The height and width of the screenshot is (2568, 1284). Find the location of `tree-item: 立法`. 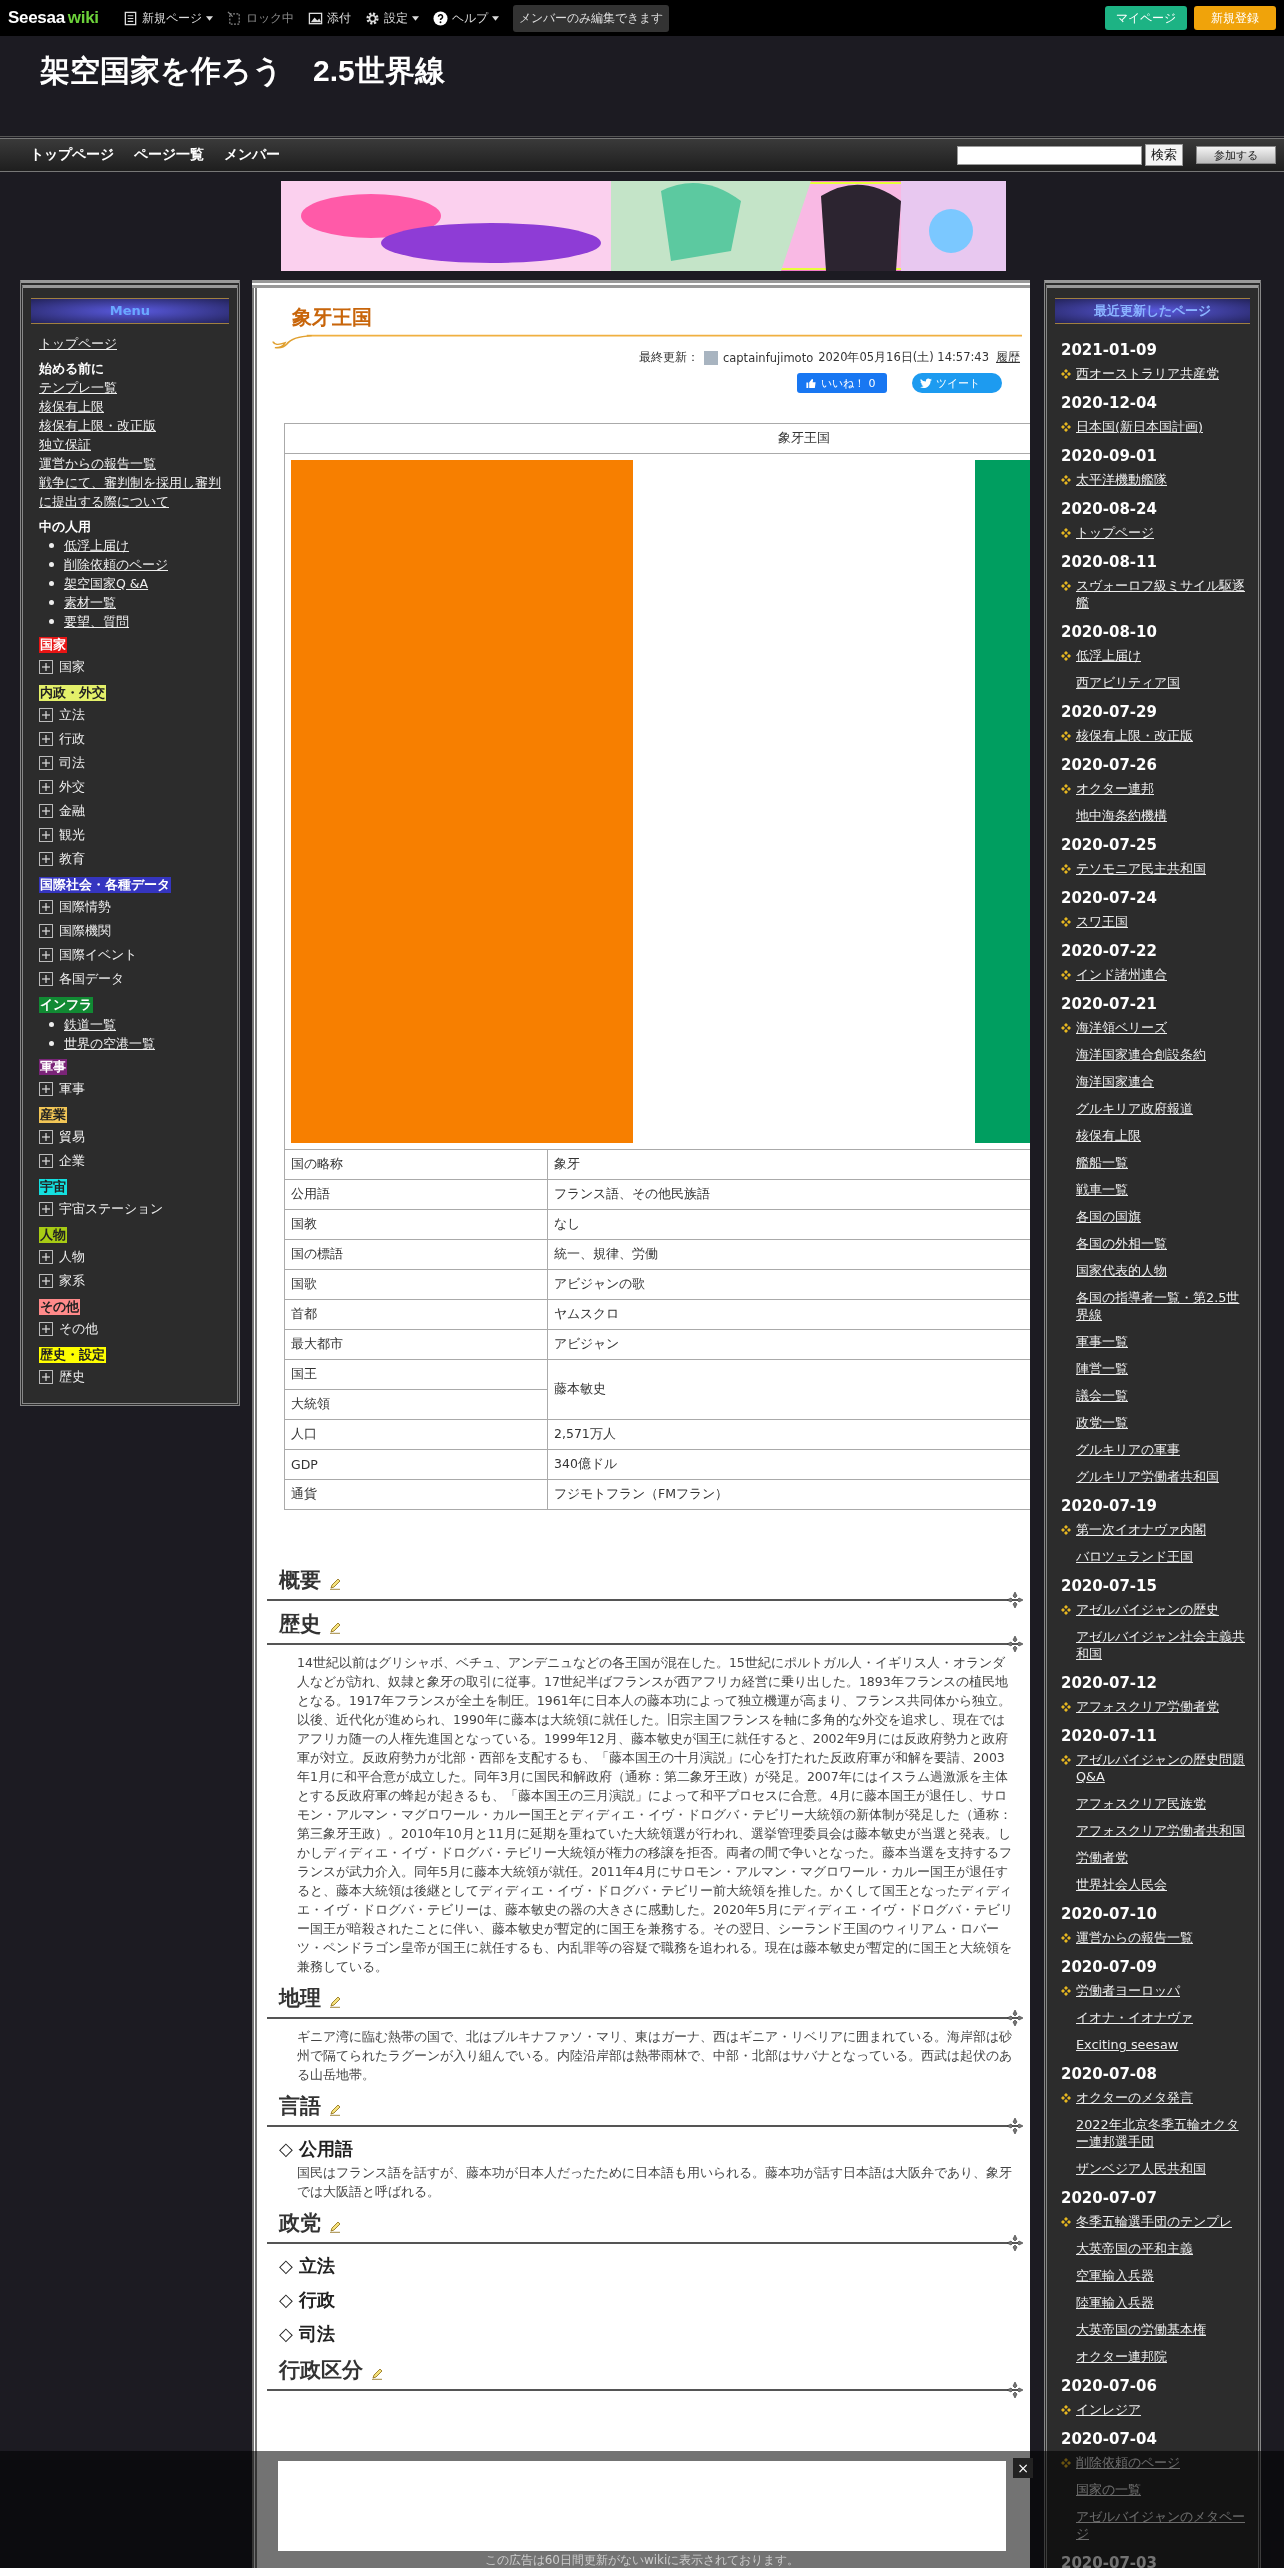

tree-item: 立法 is located at coordinates (72, 715).